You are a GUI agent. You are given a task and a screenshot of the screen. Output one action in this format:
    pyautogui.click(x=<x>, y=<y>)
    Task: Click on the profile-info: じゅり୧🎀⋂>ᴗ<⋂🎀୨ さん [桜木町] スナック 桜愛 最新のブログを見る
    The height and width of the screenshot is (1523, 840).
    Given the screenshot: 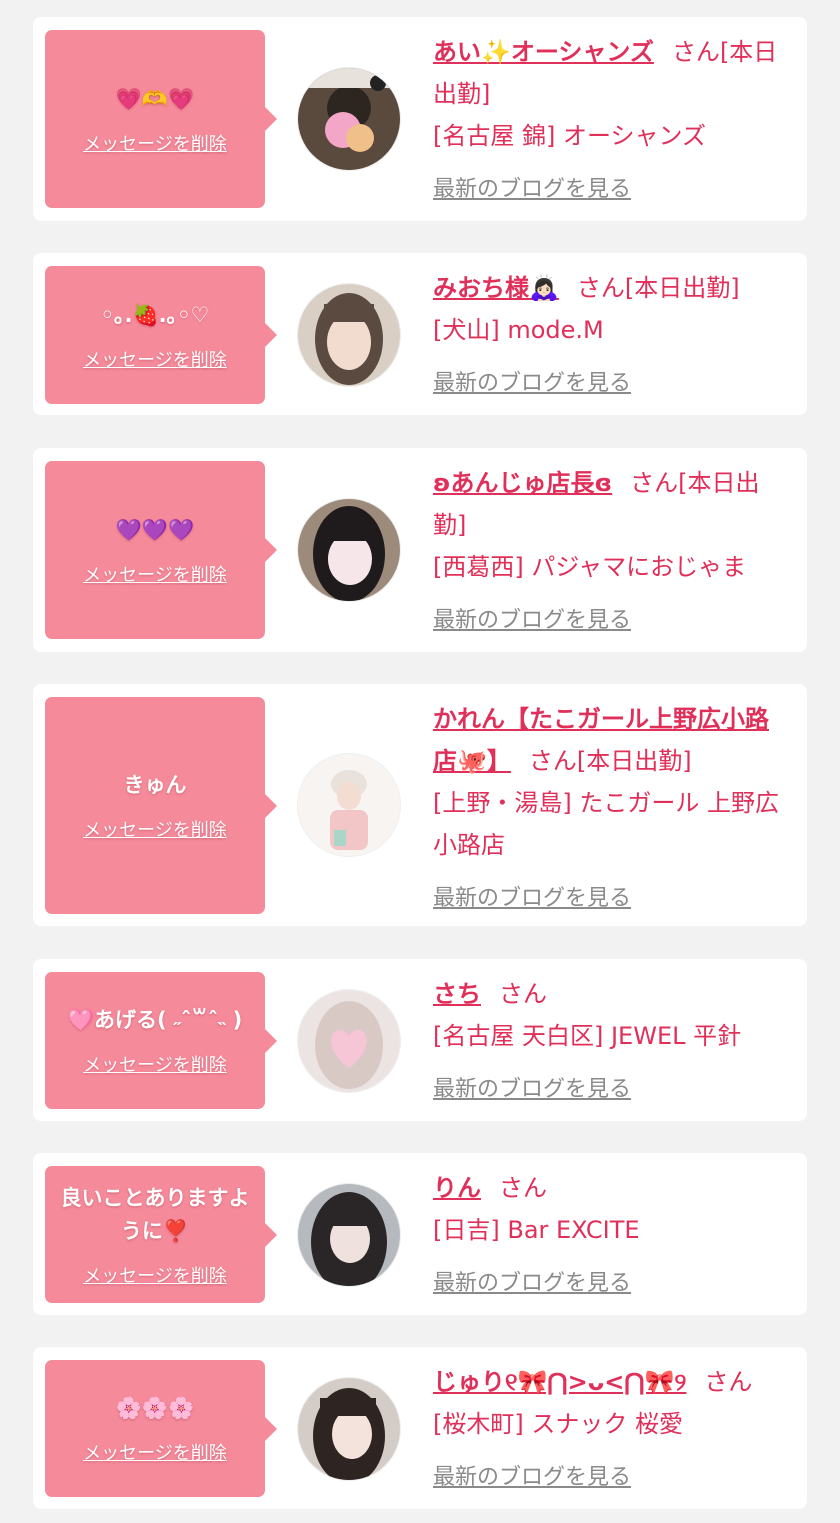 What is the action you would take?
    pyautogui.click(x=609, y=1430)
    